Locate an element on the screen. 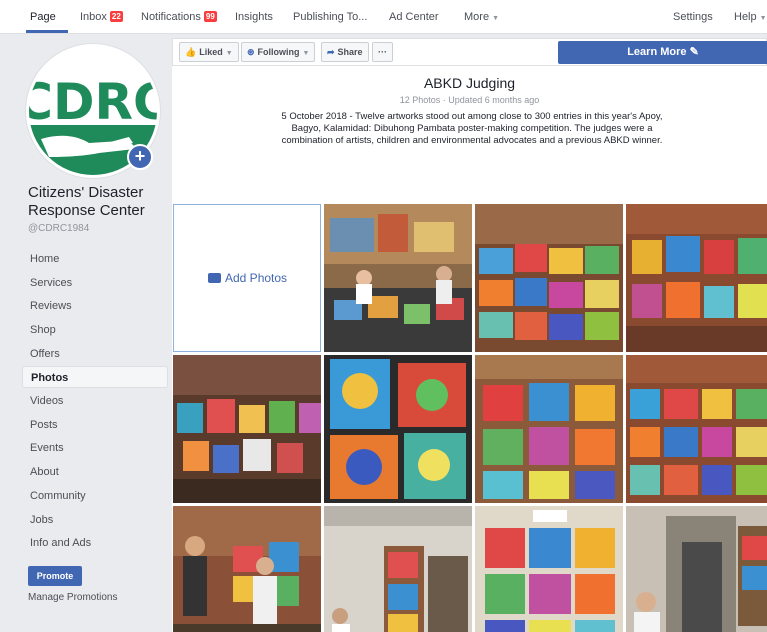 The height and width of the screenshot is (632, 767). following-button-label: Following is located at coordinates (278, 52).